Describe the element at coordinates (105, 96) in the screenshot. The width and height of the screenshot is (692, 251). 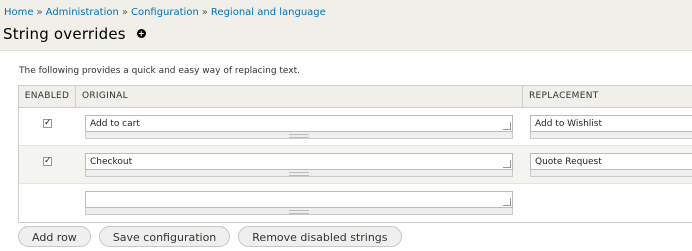
I see `column-header-original: ORIGINAL` at that location.